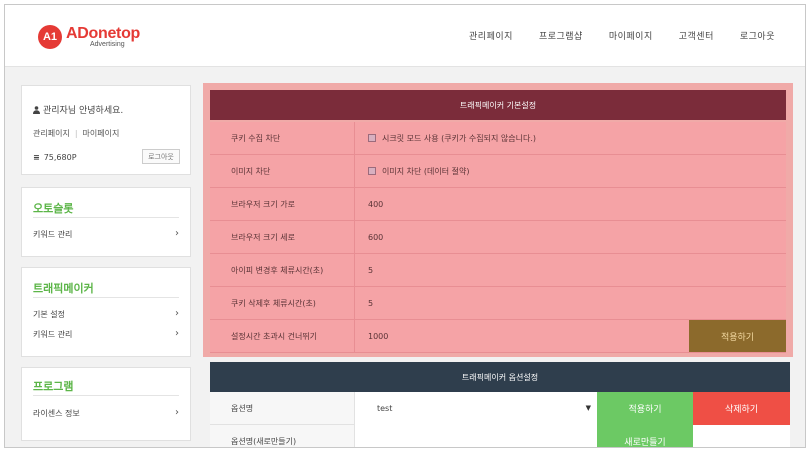 The image size is (810, 452). I want to click on sidebar-item-label: 기본 설정, so click(49, 314).